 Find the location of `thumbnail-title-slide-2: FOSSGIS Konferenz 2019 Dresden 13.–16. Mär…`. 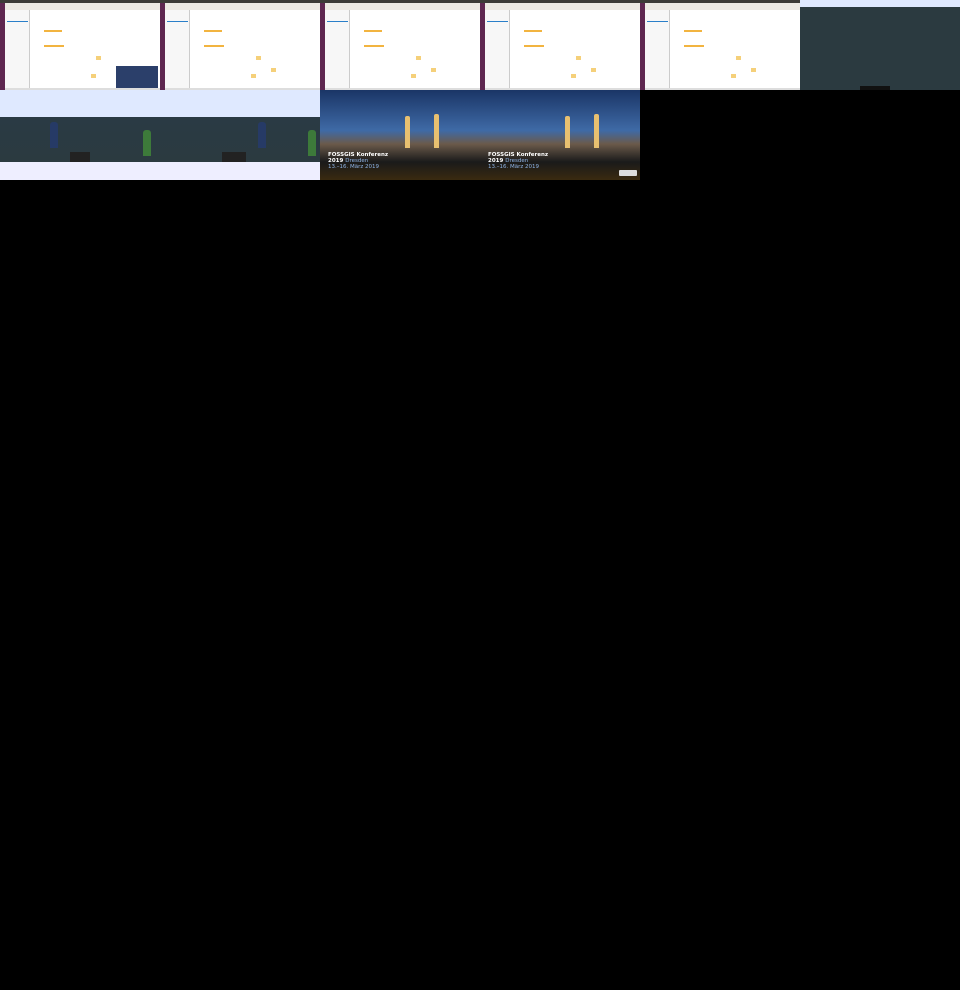

thumbnail-title-slide-2: FOSSGIS Konferenz 2019 Dresden 13.–16. Mär… is located at coordinates (560, 135).